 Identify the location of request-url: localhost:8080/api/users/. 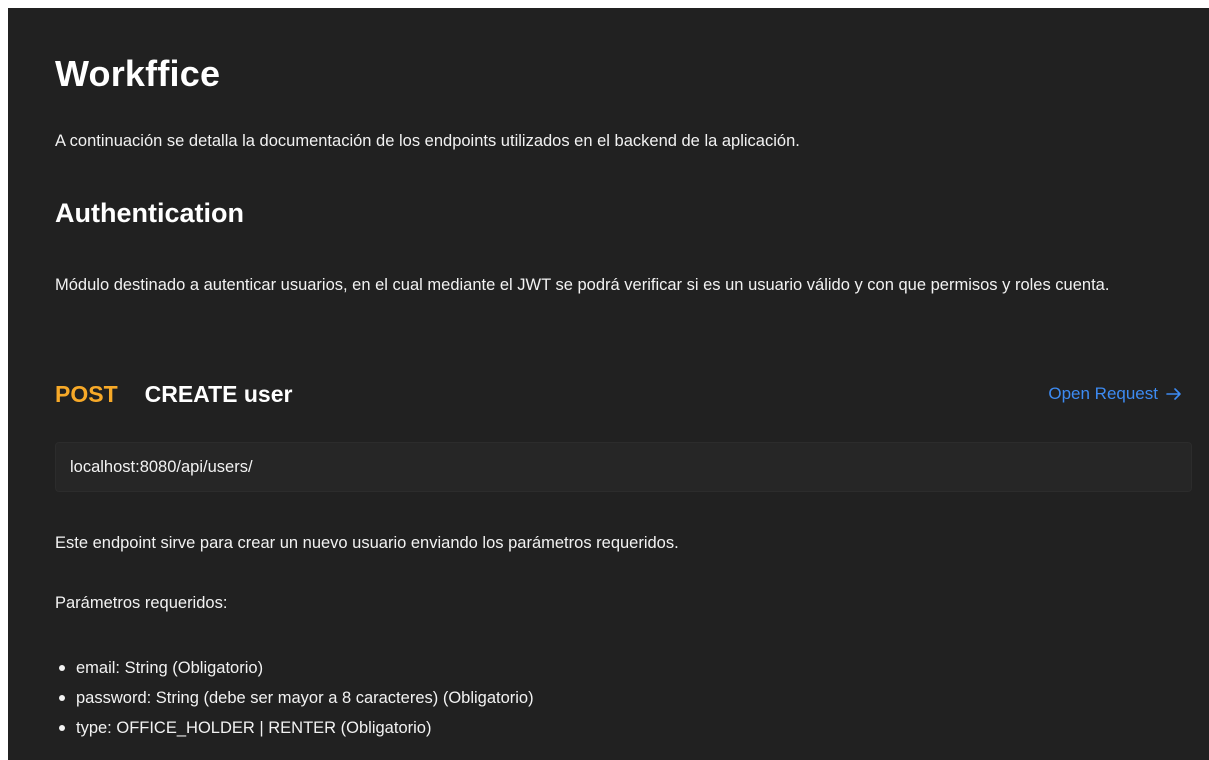
(161, 467).